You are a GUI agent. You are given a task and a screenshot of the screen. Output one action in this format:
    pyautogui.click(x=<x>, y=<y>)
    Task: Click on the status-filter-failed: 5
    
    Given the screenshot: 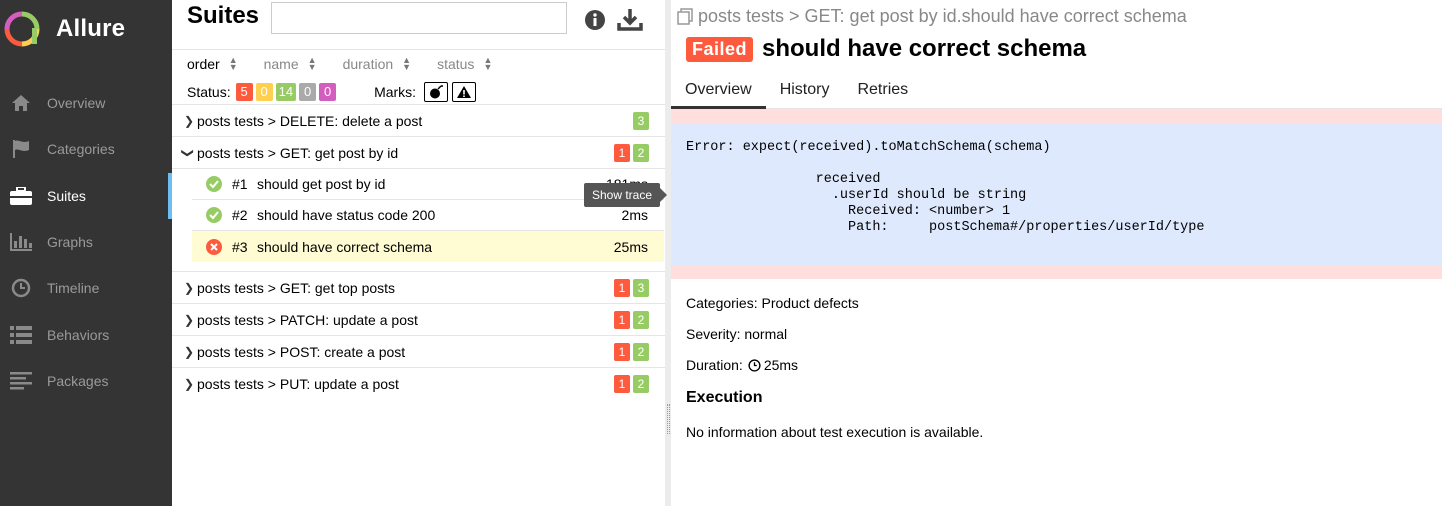 What is the action you would take?
    pyautogui.click(x=244, y=92)
    